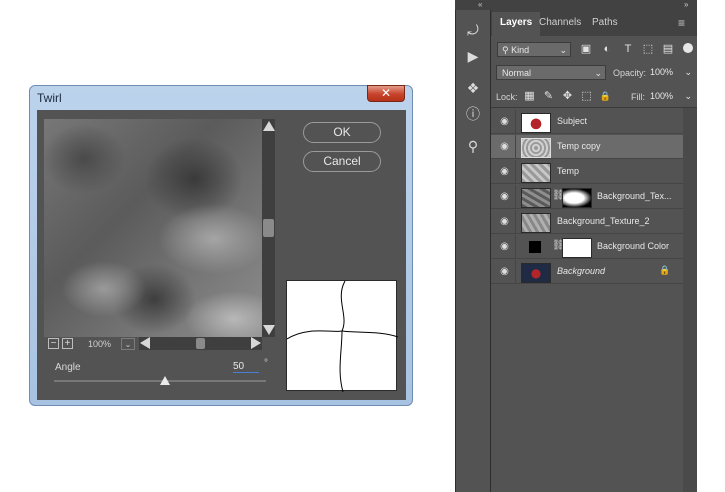 The image size is (725, 492). What do you see at coordinates (507, 50) in the screenshot?
I see `search-icon: ⚲` at bounding box center [507, 50].